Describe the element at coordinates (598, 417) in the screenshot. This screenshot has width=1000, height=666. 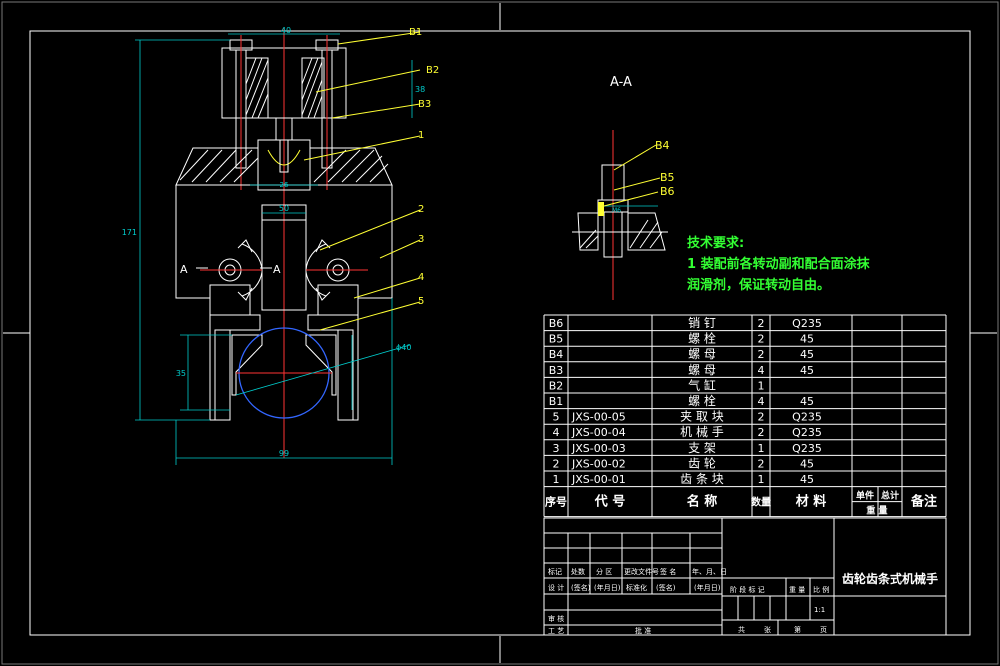
I see `bom-cell-code: JXS-00-05` at that location.